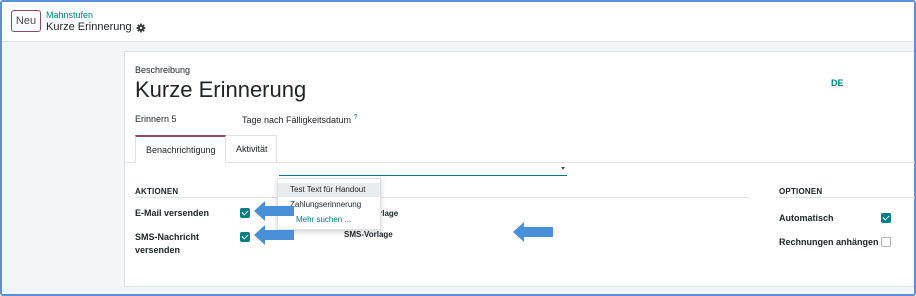  I want to click on new-button: Neu, so click(26, 21).